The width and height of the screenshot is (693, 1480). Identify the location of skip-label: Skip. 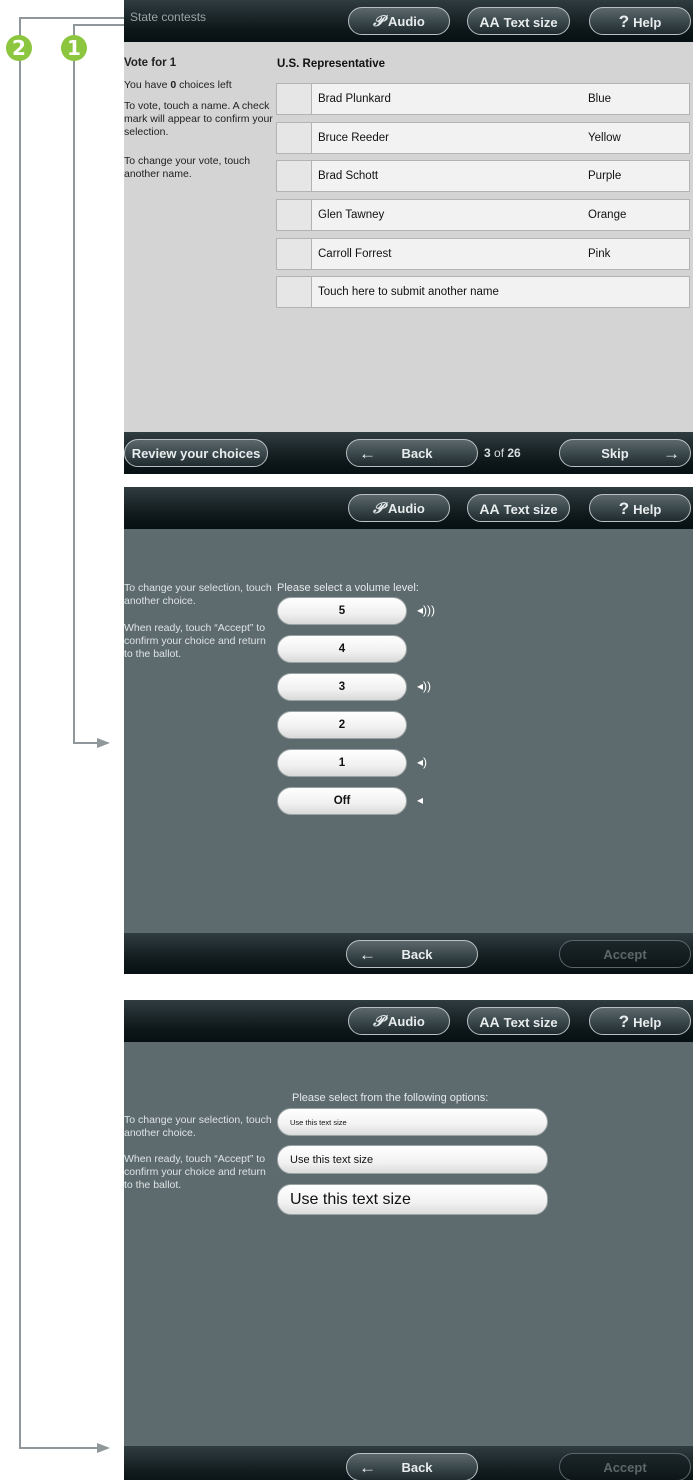
(615, 453).